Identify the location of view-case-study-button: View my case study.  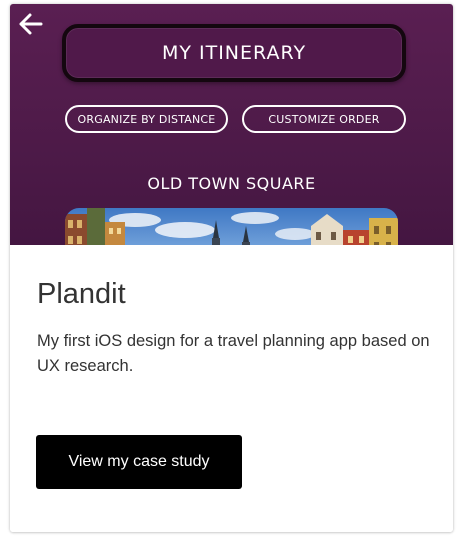
(139, 462).